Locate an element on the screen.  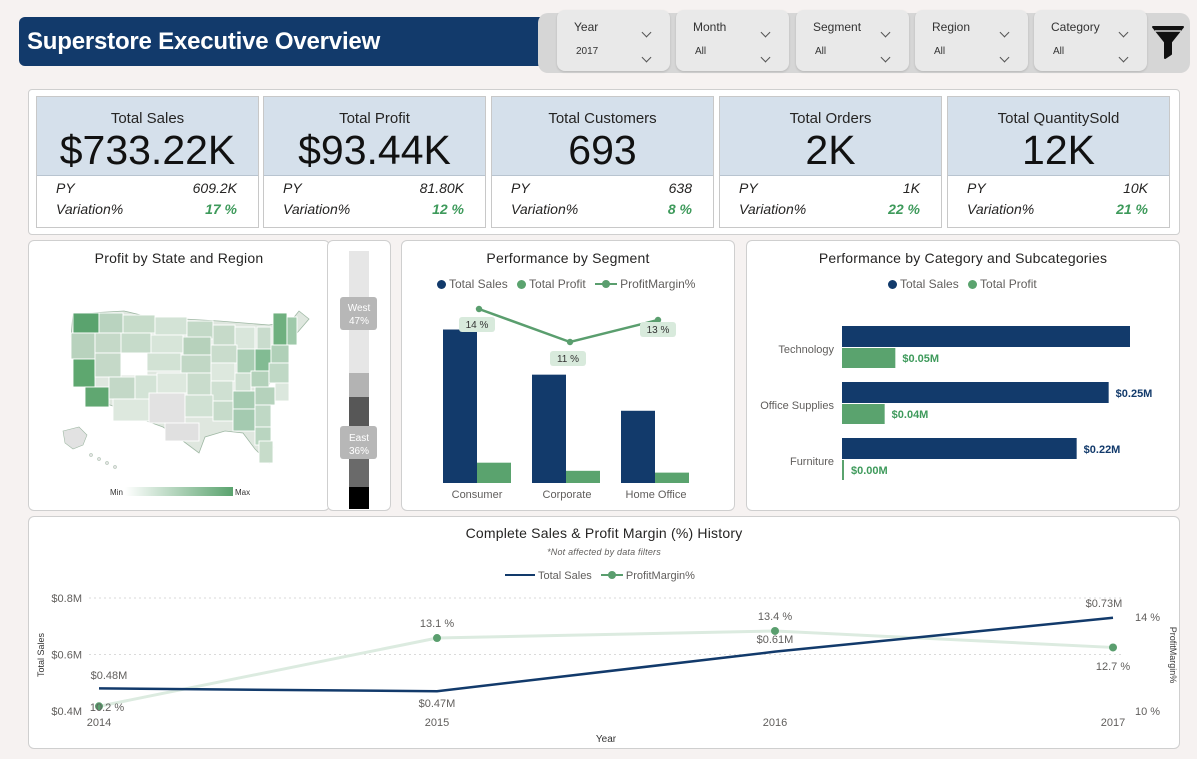
slicer-category: Category All is located at coordinates (1090, 40).